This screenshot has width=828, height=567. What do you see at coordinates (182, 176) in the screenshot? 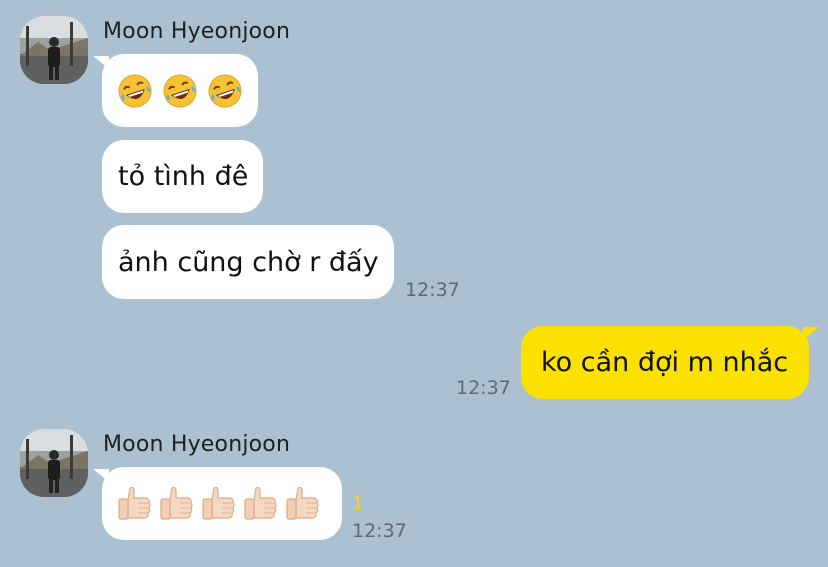
I see `message-bubble: tỏ tình đê` at bounding box center [182, 176].